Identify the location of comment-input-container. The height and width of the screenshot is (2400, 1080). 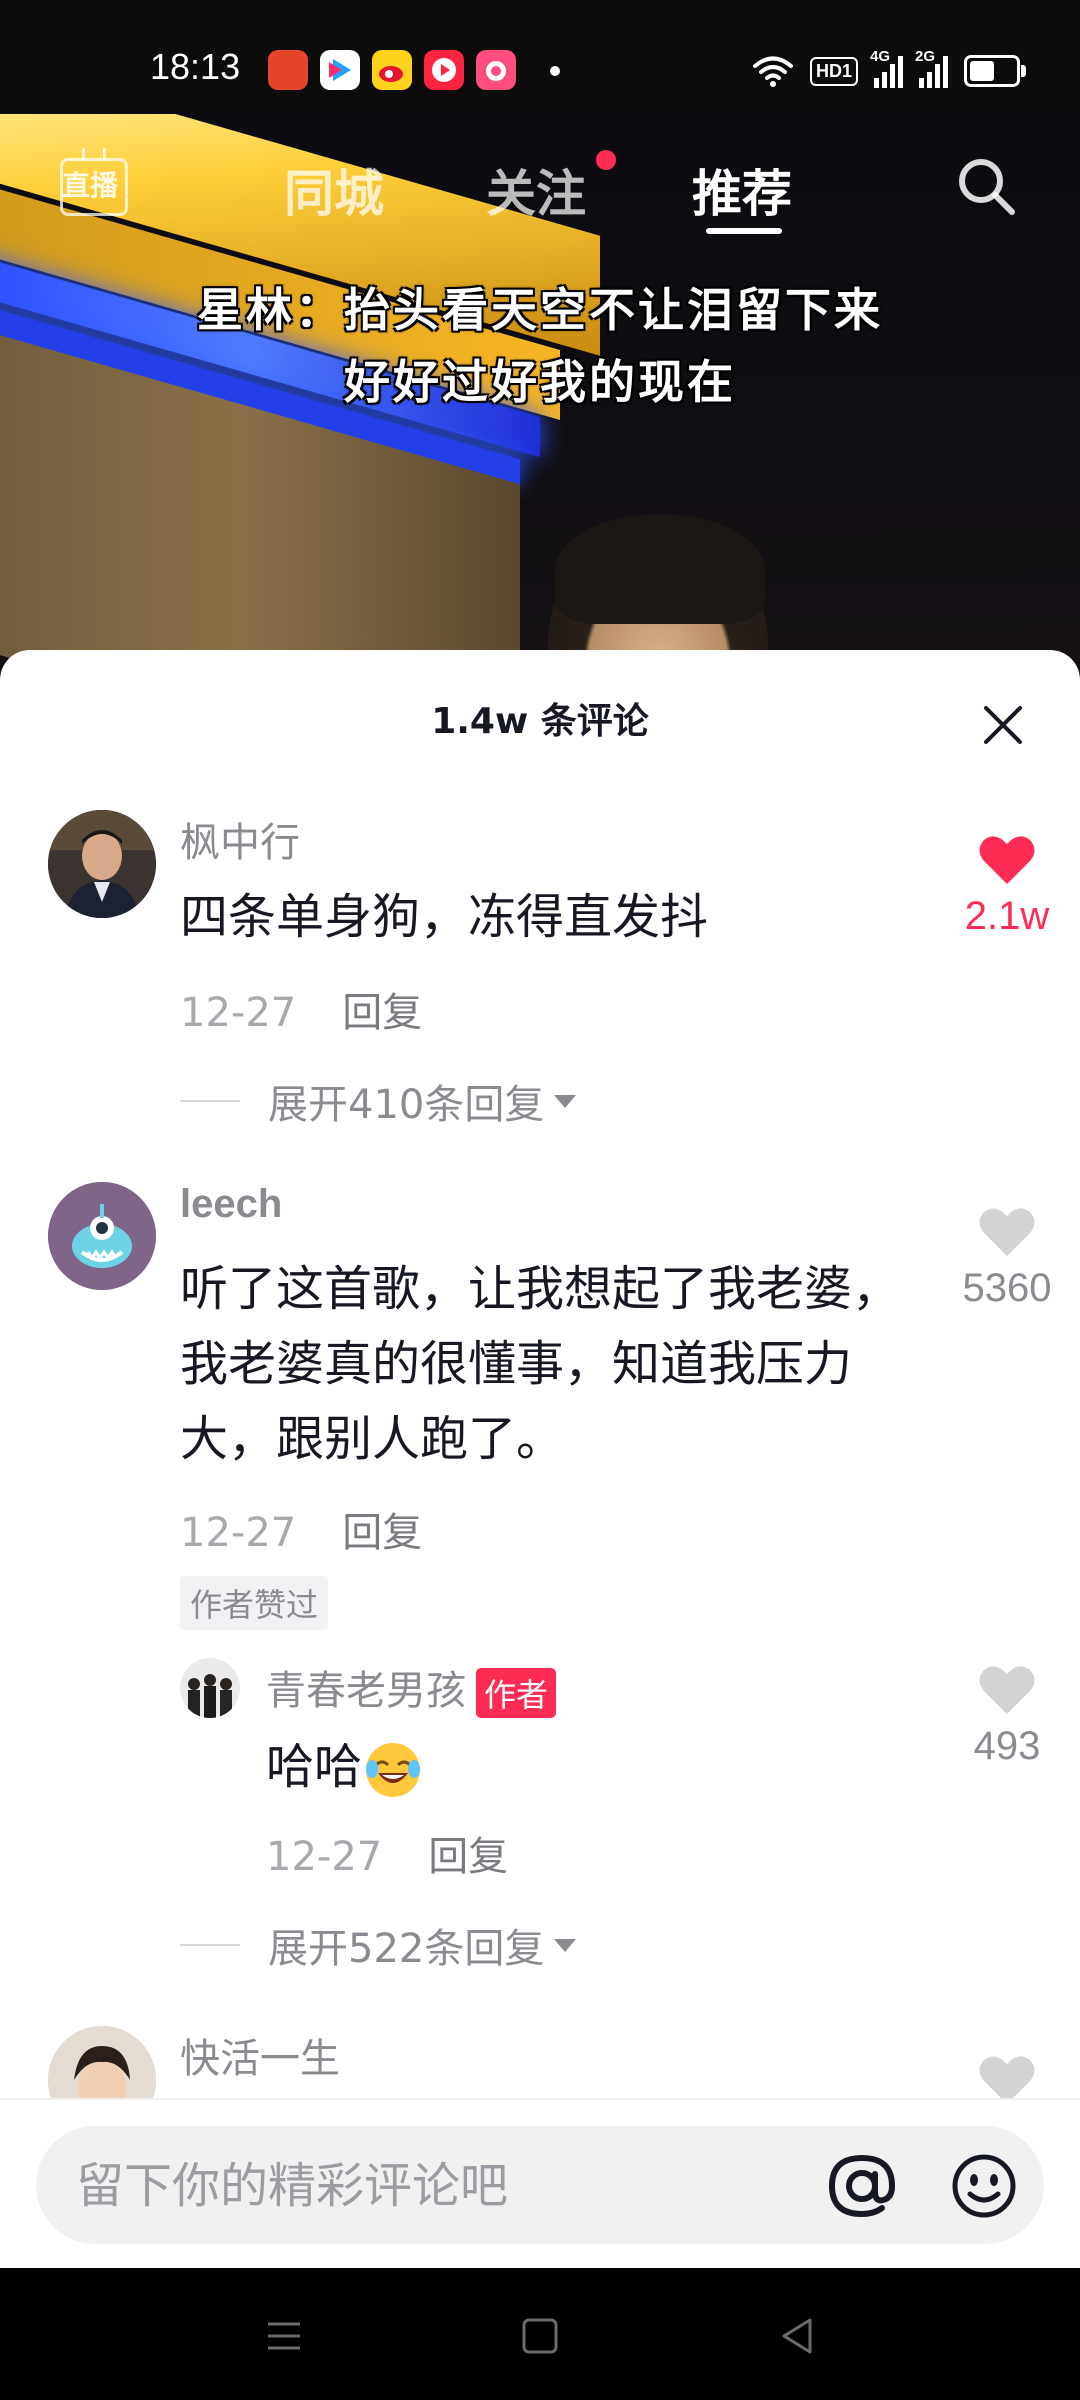
(540, 2186).